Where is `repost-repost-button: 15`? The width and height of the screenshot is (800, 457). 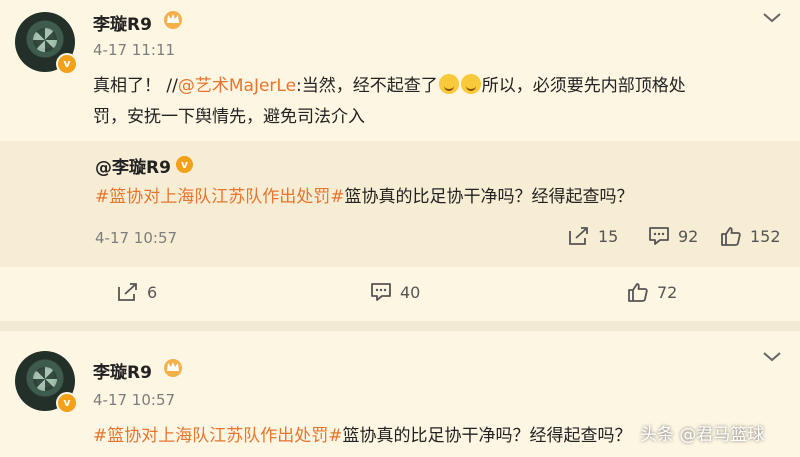 repost-repost-button: 15 is located at coordinates (593, 236).